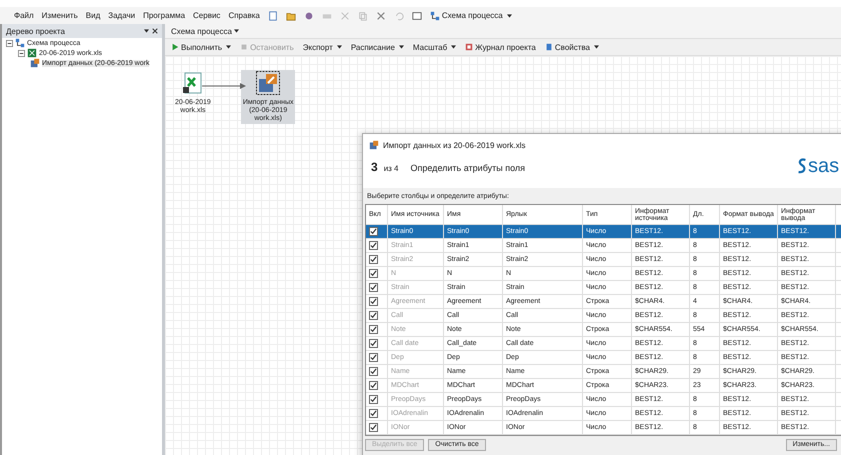 This screenshot has height=455, width=841. I want to click on menu-item: Программа, so click(164, 15).